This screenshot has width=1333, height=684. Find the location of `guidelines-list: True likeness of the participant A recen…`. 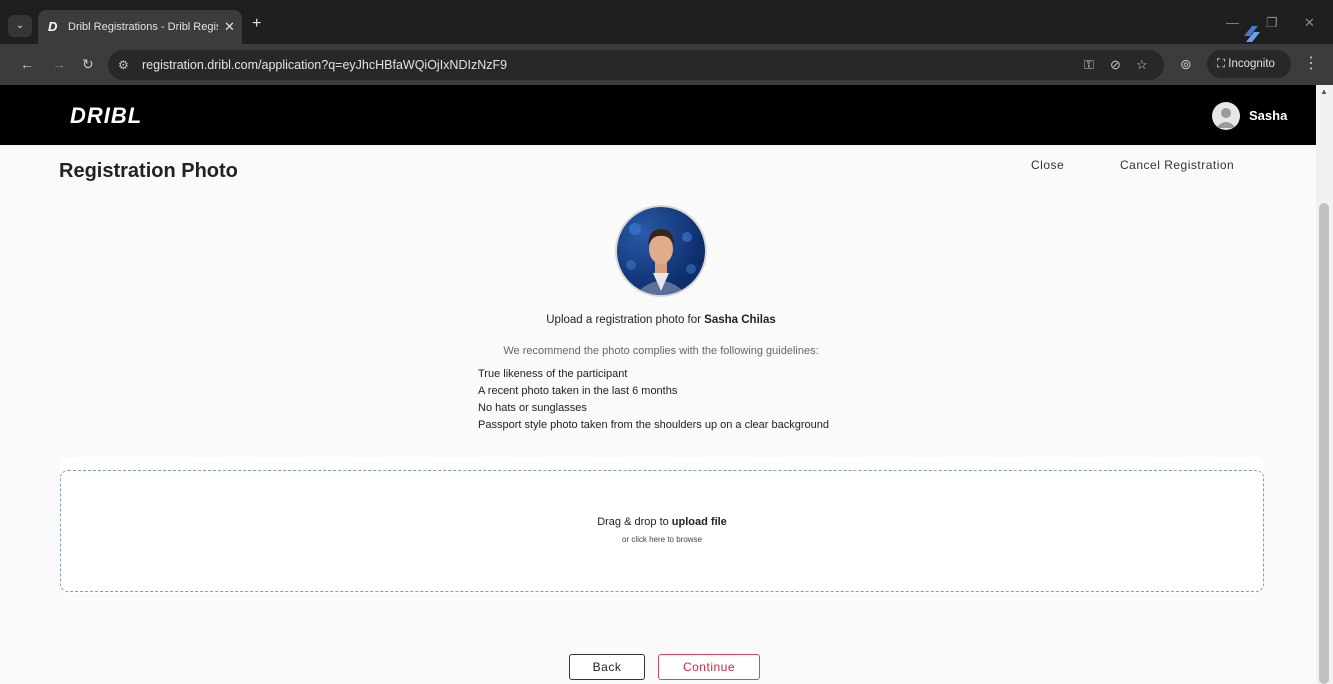

guidelines-list: True likeness of the participant A recen… is located at coordinates (653, 400).